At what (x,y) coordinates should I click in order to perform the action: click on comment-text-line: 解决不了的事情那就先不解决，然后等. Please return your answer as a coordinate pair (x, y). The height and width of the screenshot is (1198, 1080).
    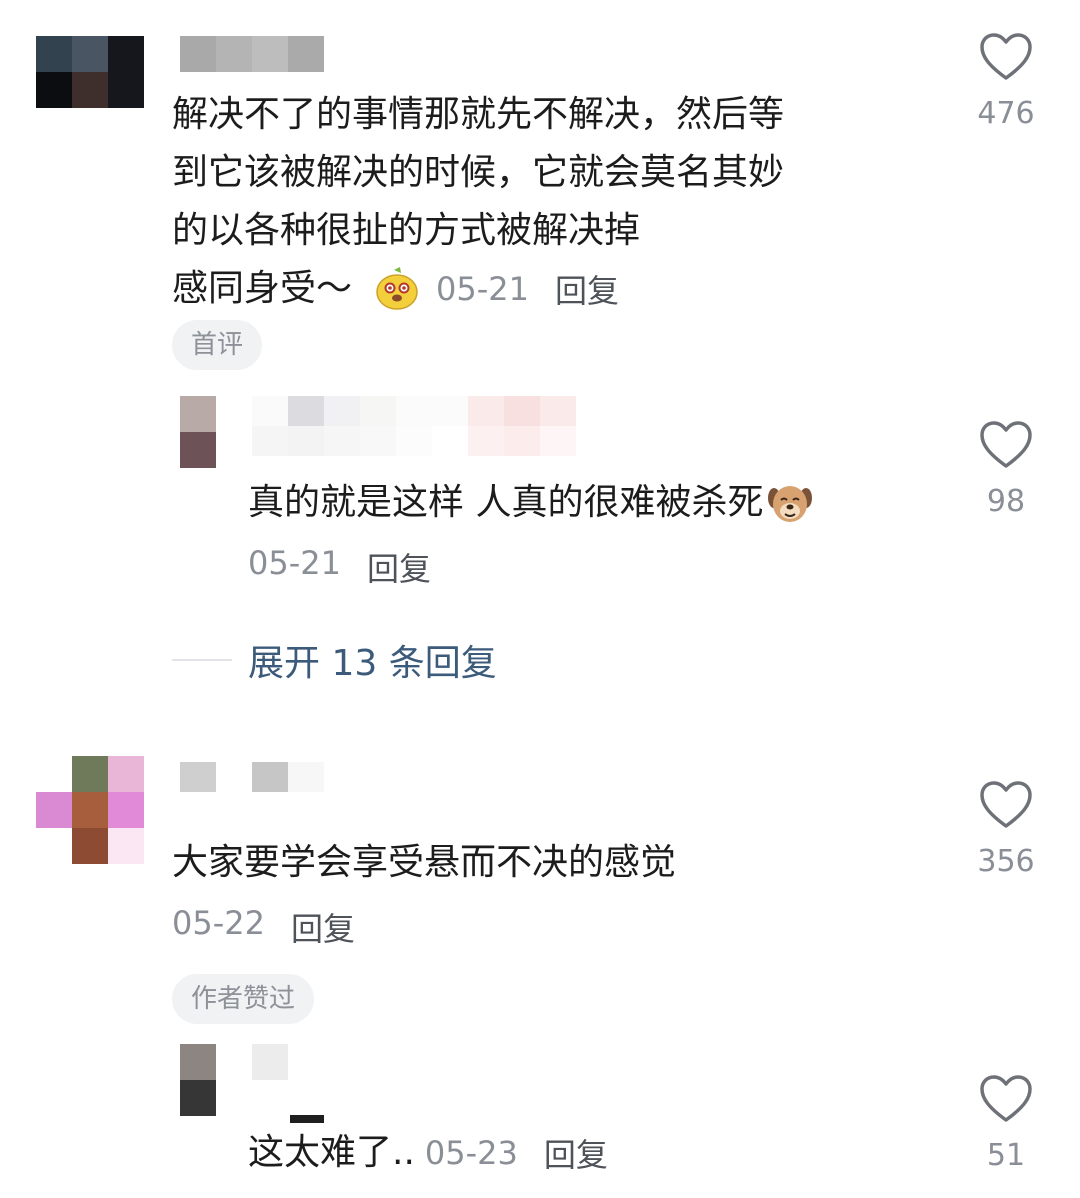
    Looking at the image, I should click on (478, 114).